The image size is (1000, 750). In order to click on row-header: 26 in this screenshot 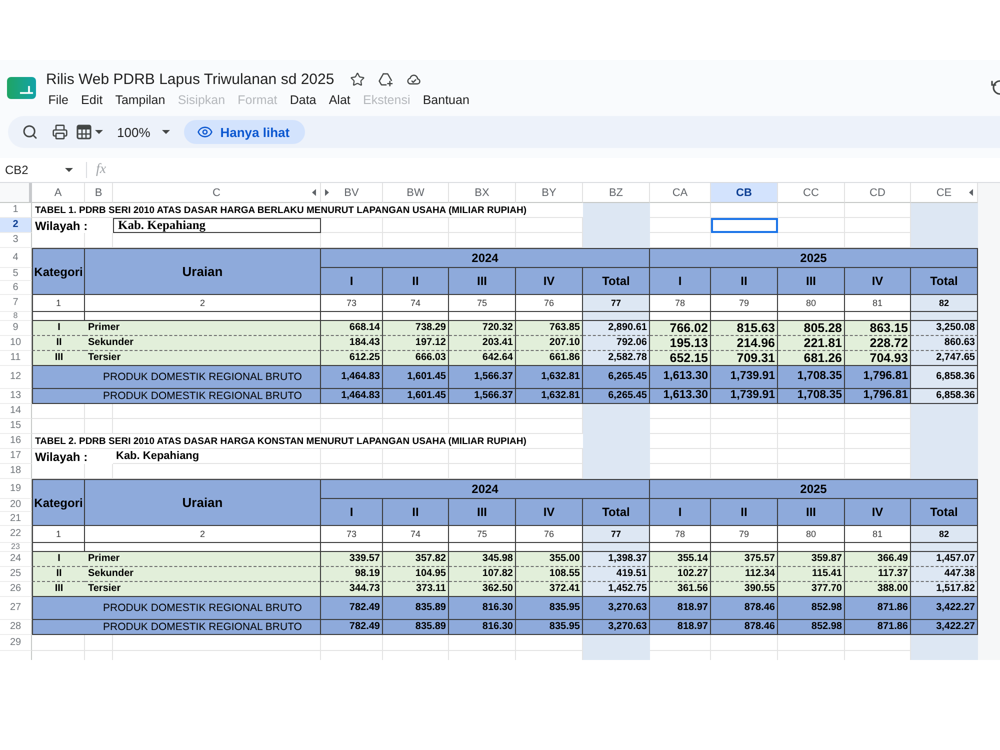, I will do `click(16, 589)`.